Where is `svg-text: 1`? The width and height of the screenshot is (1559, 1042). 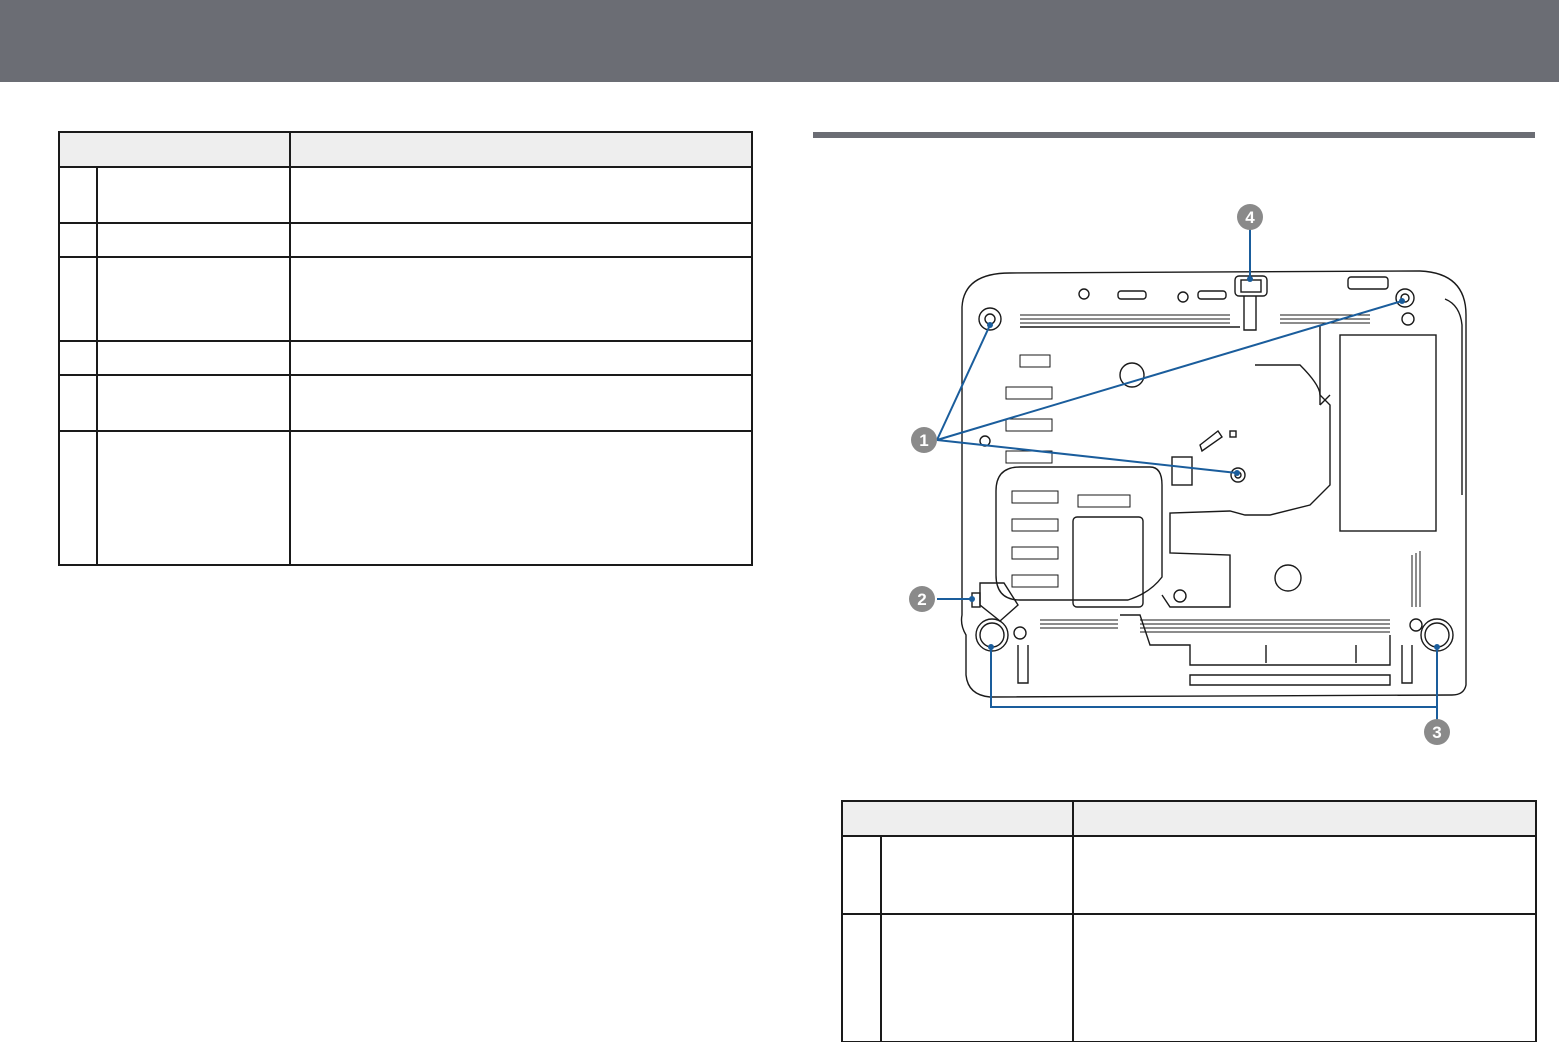 svg-text: 1 is located at coordinates (923, 440).